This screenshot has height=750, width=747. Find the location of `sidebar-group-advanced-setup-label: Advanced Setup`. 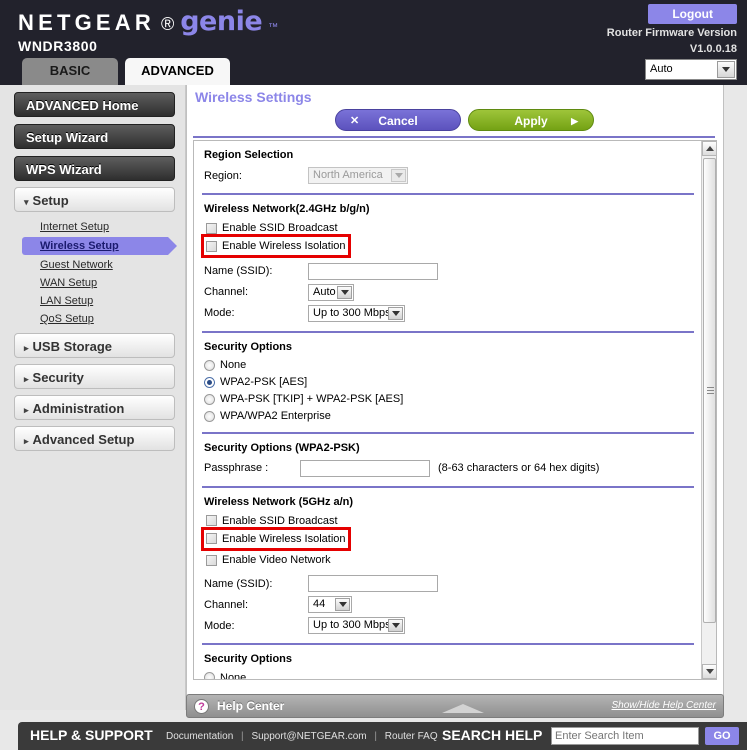

sidebar-group-advanced-setup-label: Advanced Setup is located at coordinates (83, 439).